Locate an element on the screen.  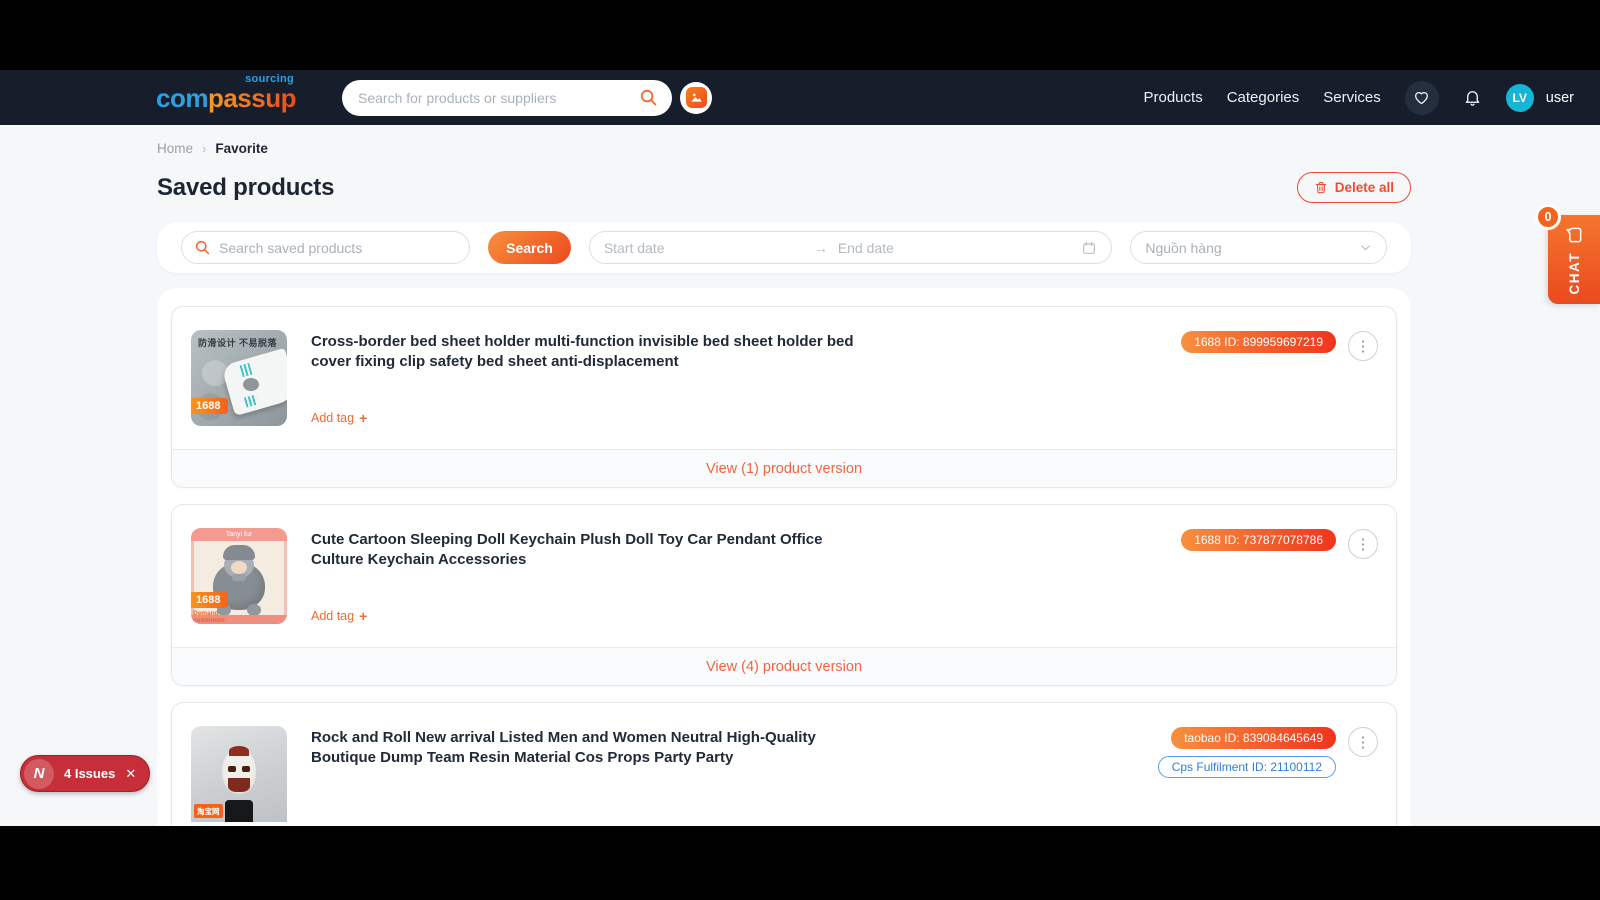
navbar-right: Products Categories Services LV user is located at coordinates (1359, 97).